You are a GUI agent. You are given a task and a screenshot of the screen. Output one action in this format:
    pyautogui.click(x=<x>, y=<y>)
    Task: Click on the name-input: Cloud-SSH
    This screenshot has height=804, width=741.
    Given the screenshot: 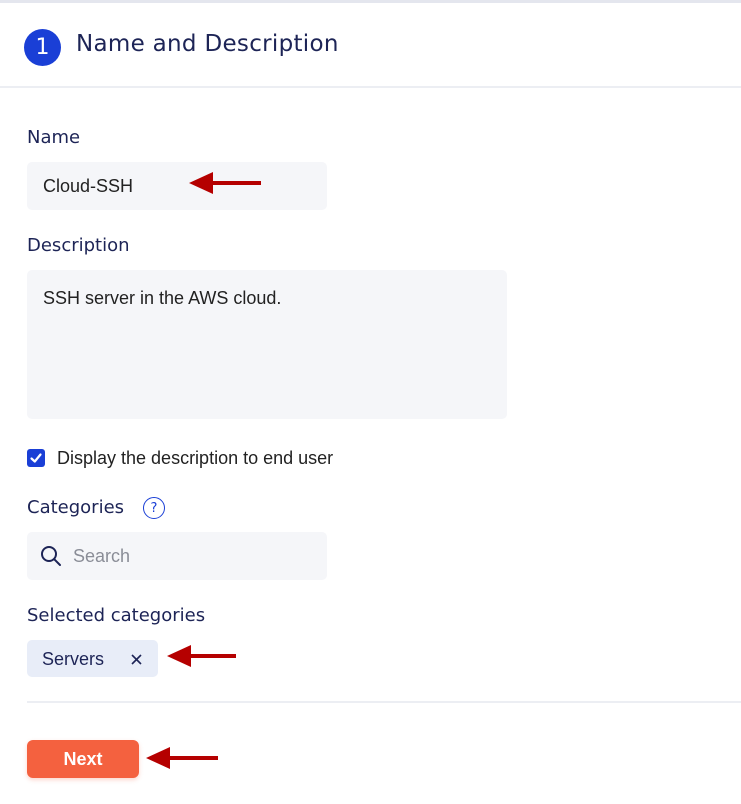 What is the action you would take?
    pyautogui.click(x=177, y=186)
    